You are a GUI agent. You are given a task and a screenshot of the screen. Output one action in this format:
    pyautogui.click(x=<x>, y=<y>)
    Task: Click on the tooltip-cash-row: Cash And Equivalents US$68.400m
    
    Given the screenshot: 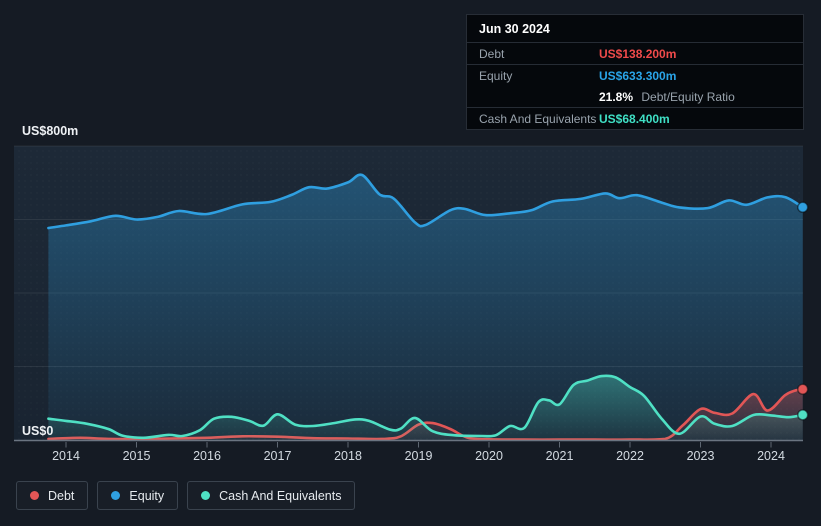 What is the action you would take?
    pyautogui.click(x=635, y=118)
    